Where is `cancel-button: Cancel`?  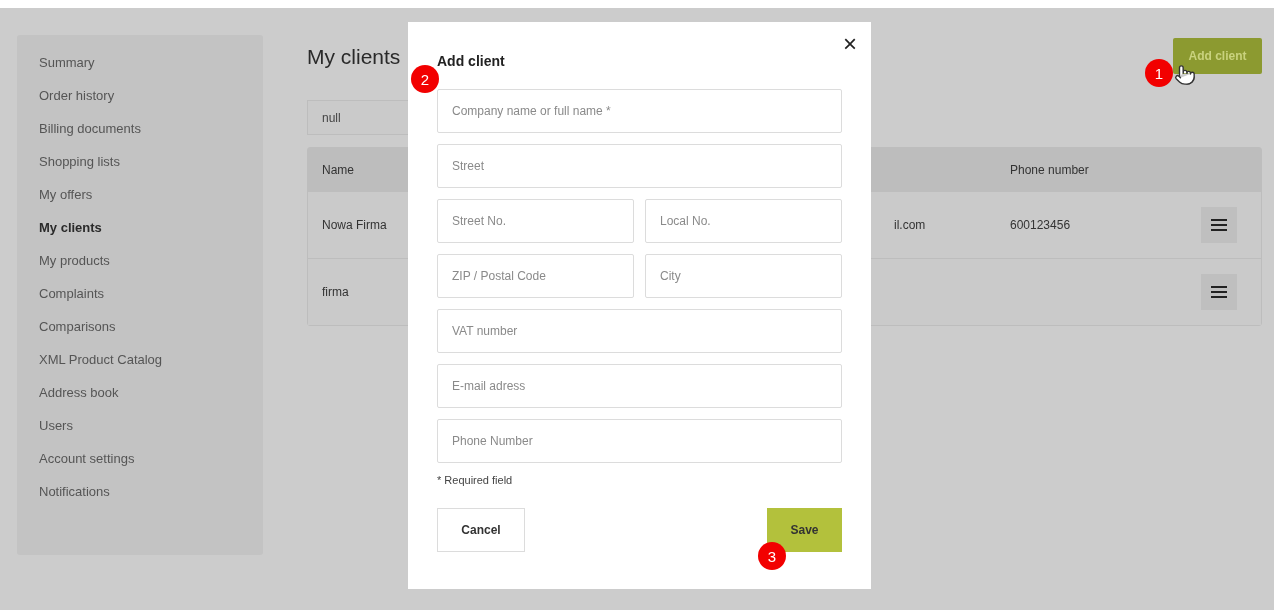 cancel-button: Cancel is located at coordinates (481, 530).